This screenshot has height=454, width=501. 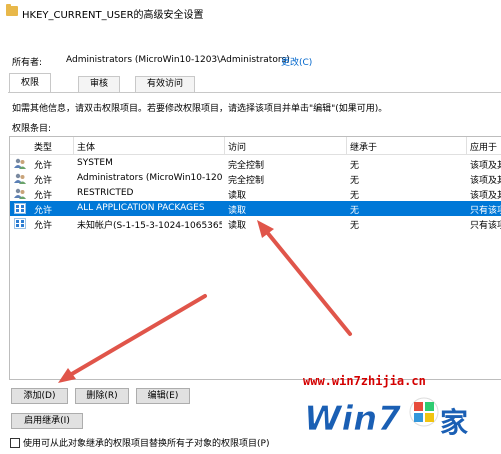 What do you see at coordinates (454, 422) in the screenshot?
I see `watermark-logo-suffix: 家` at bounding box center [454, 422].